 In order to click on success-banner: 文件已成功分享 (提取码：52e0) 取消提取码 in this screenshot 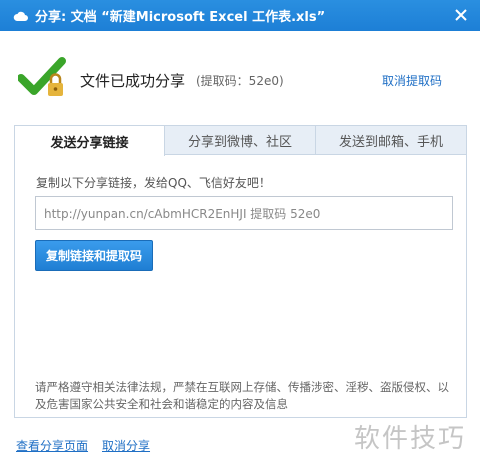, I will do `click(237, 80)`.